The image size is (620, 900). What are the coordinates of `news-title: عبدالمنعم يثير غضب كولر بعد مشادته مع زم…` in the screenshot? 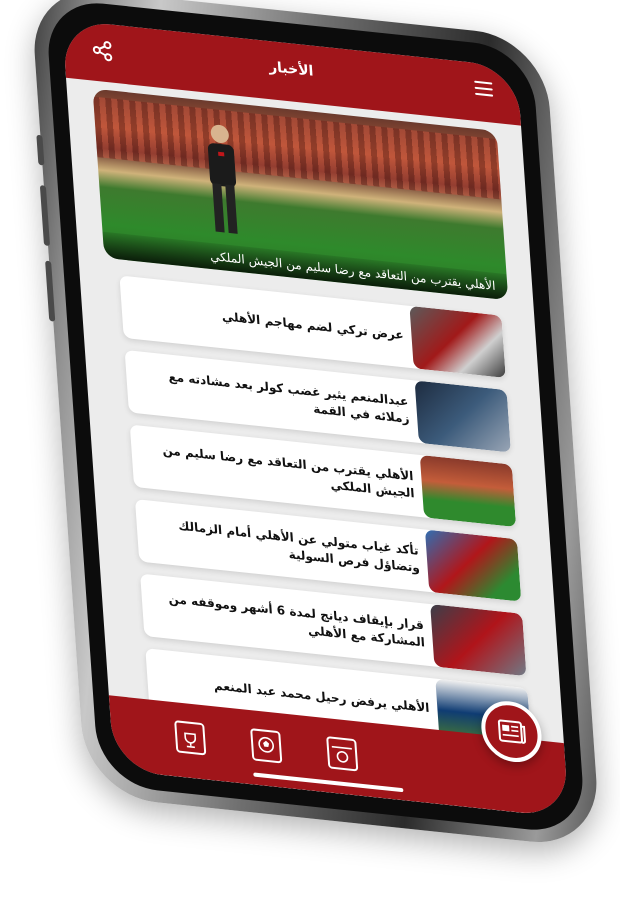 It's located at (288, 397).